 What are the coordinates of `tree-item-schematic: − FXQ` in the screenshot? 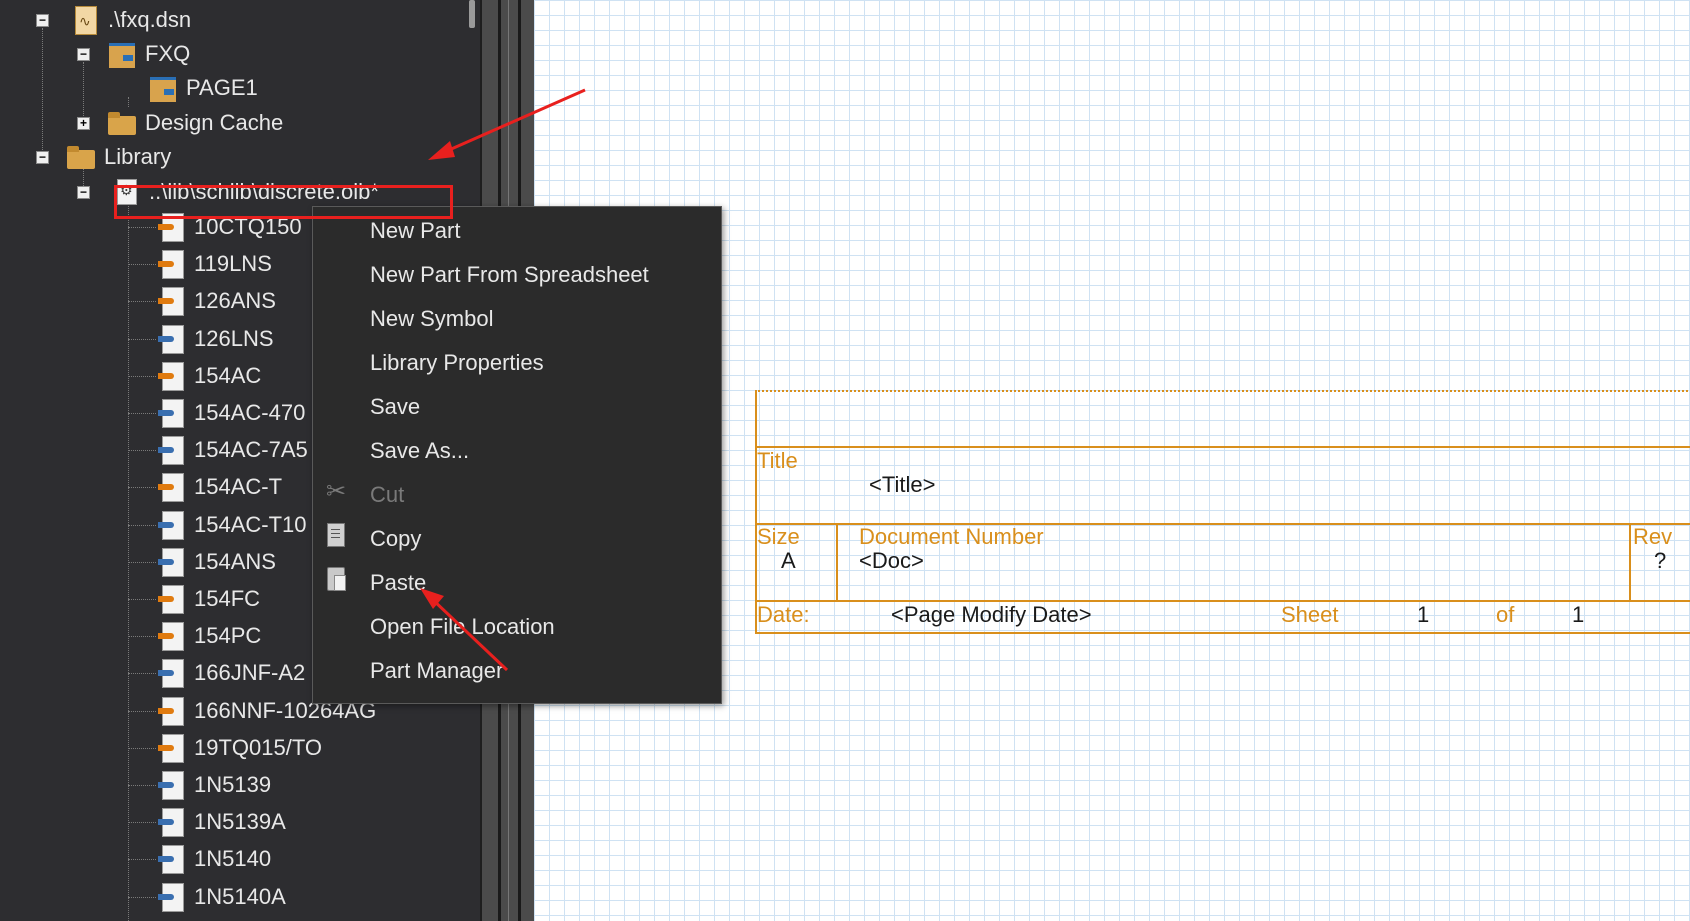 It's located at (133, 54).